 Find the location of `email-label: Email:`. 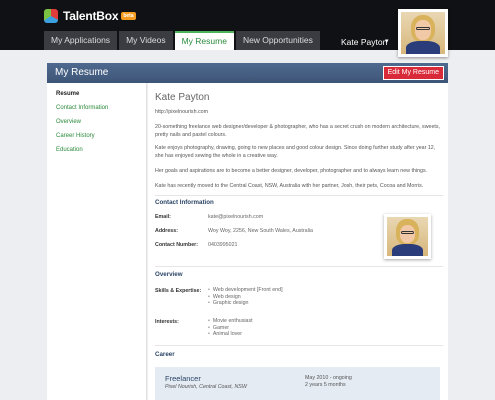

email-label: Email: is located at coordinates (163, 217).